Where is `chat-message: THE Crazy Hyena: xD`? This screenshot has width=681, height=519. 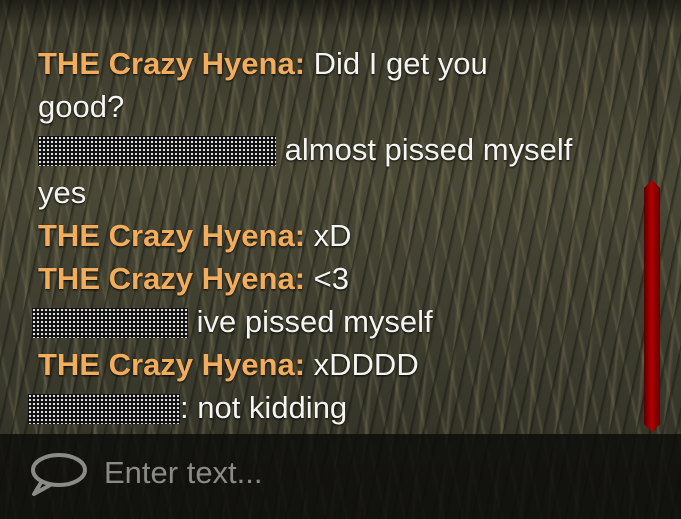 chat-message: THE Crazy Hyena: xD is located at coordinates (338, 235).